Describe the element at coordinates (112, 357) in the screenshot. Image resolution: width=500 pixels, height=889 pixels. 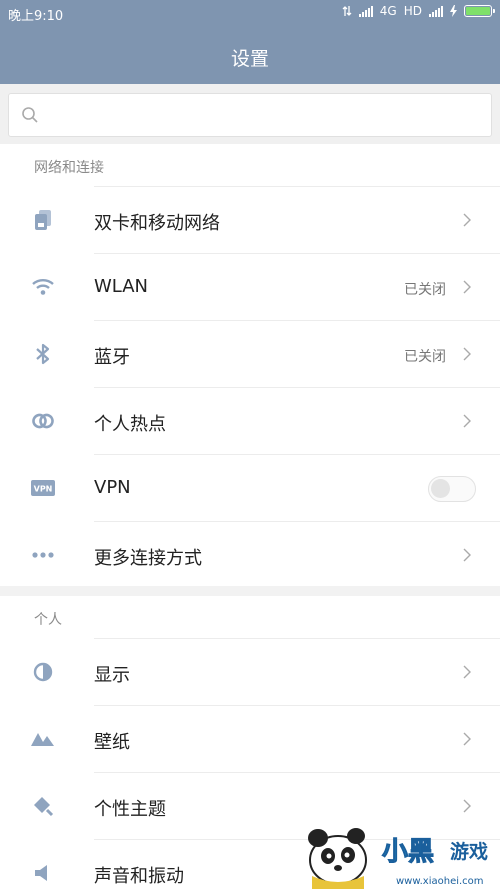
I see `row-label: 蓝牙` at that location.